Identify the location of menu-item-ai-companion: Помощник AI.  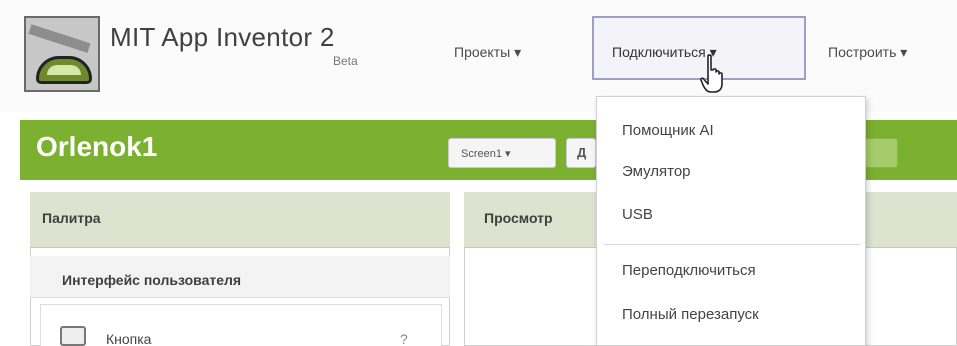
(668, 130).